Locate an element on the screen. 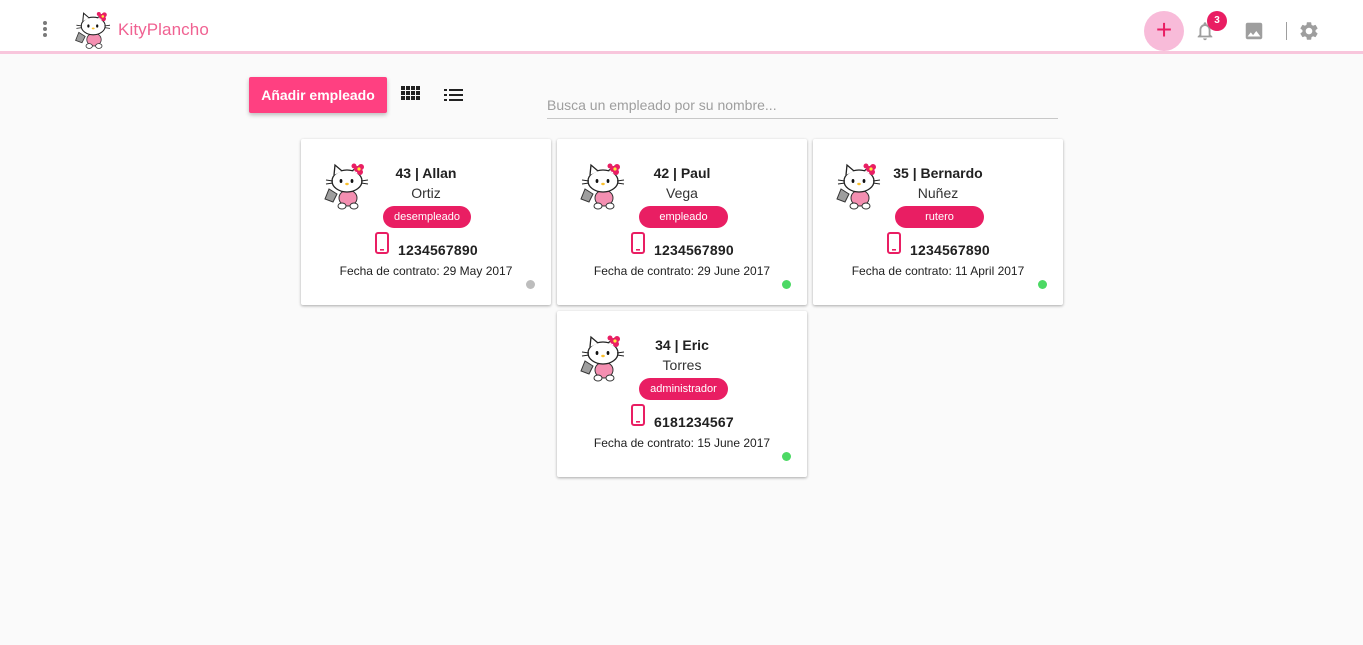 The height and width of the screenshot is (645, 1363). employee-name: 35 | Bernardo is located at coordinates (938, 173).